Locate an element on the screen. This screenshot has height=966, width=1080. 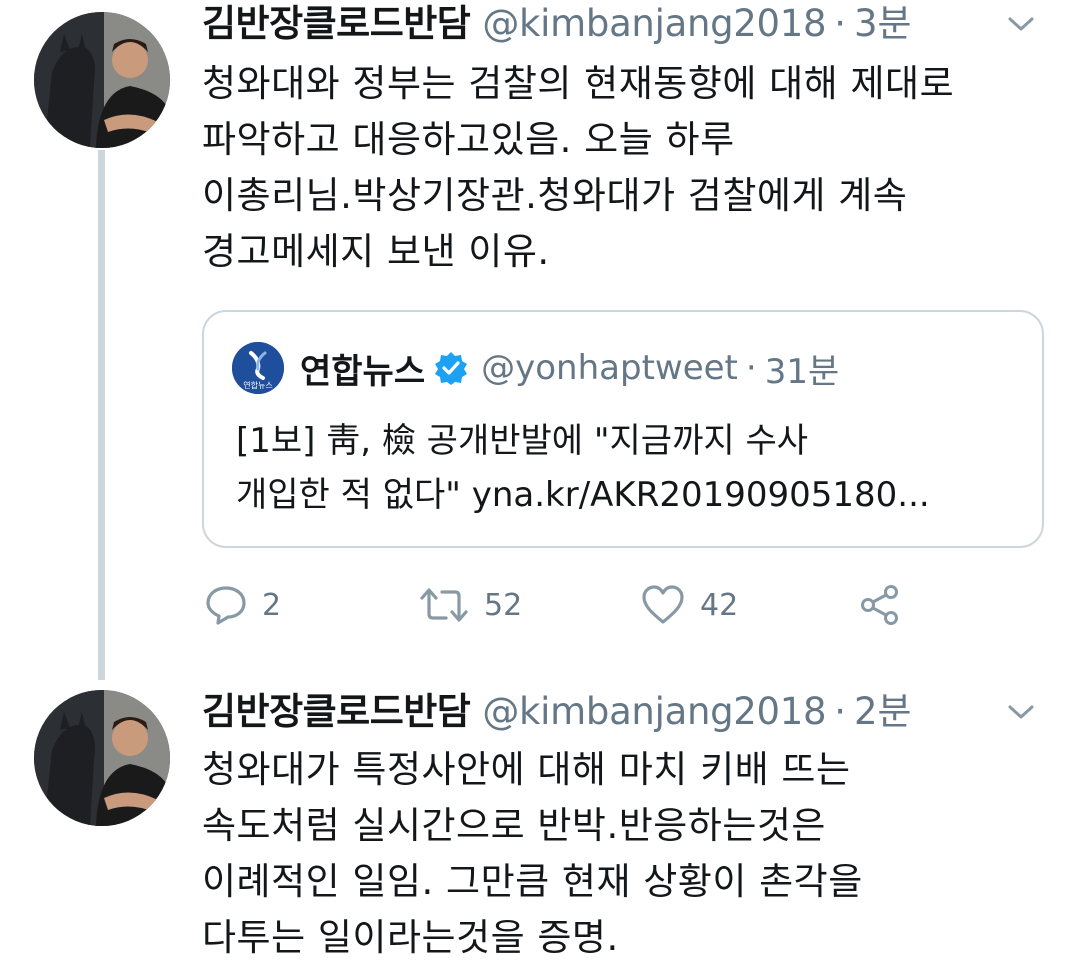
tweet-line: 이례적인 일임. 그만큼 현재 상황이 촌각을 is located at coordinates (532, 881).